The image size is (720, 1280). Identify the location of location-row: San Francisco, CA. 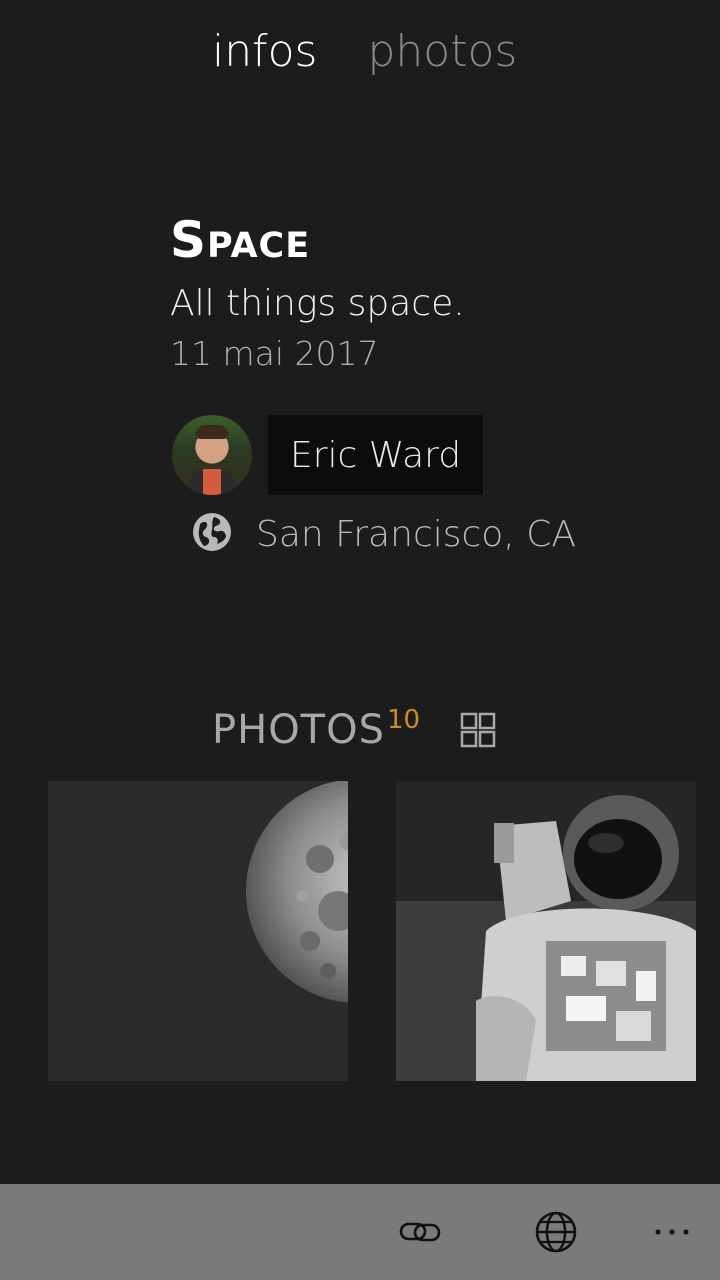
(383, 534).